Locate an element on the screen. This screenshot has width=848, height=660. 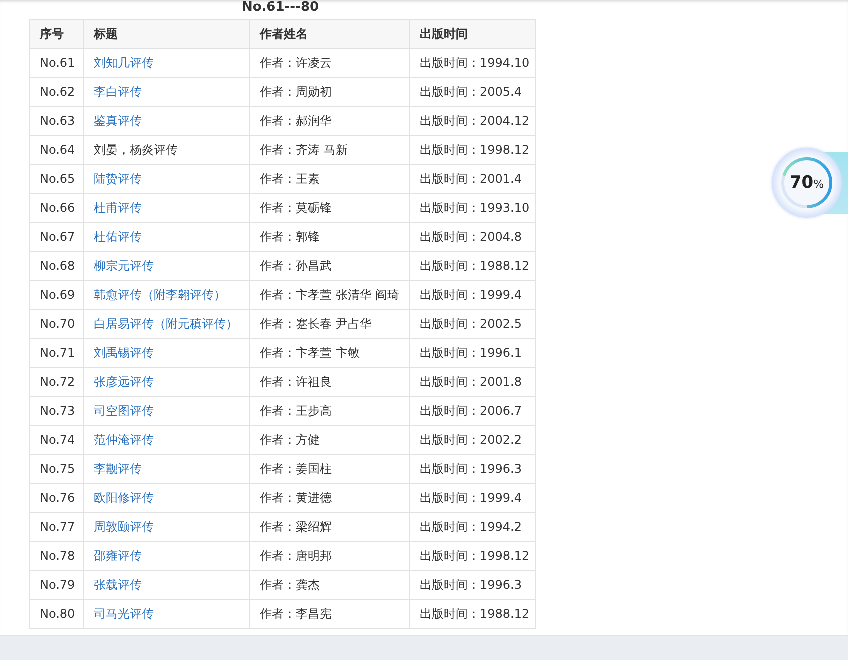
column-header: 序号 is located at coordinates (57, 34).